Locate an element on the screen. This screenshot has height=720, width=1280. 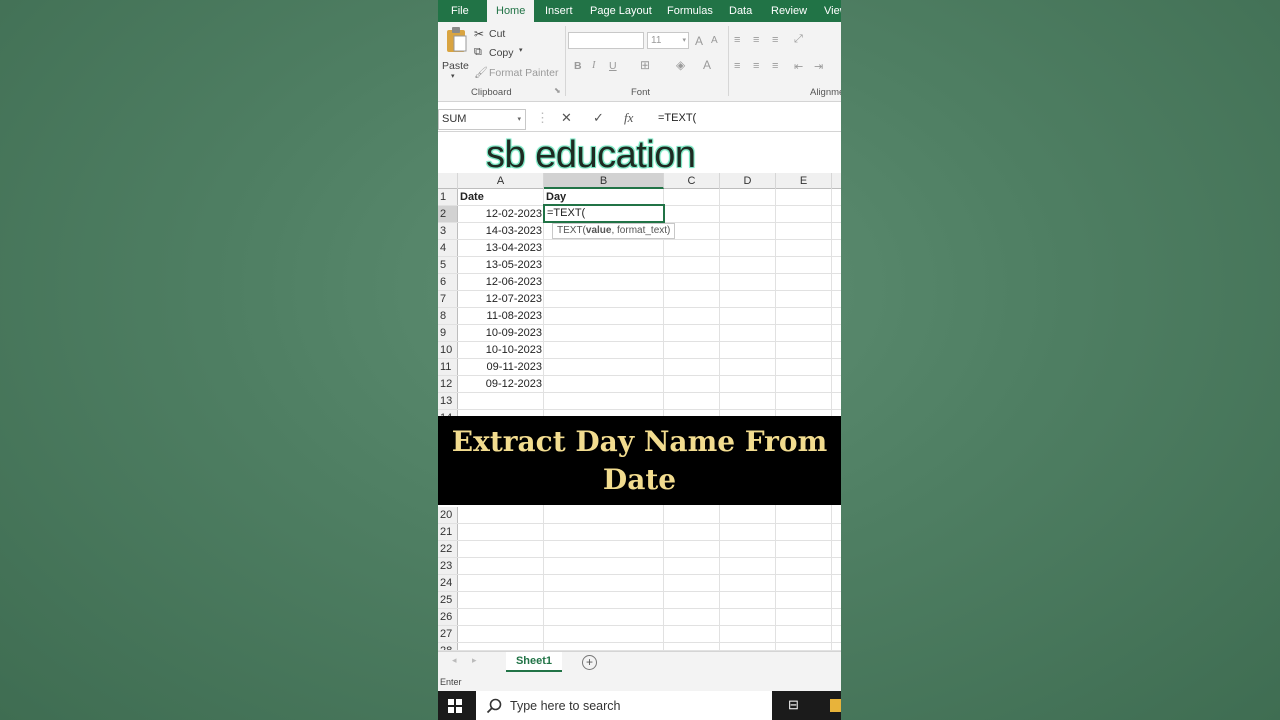
cell-b1: Day is located at coordinates (604, 197).